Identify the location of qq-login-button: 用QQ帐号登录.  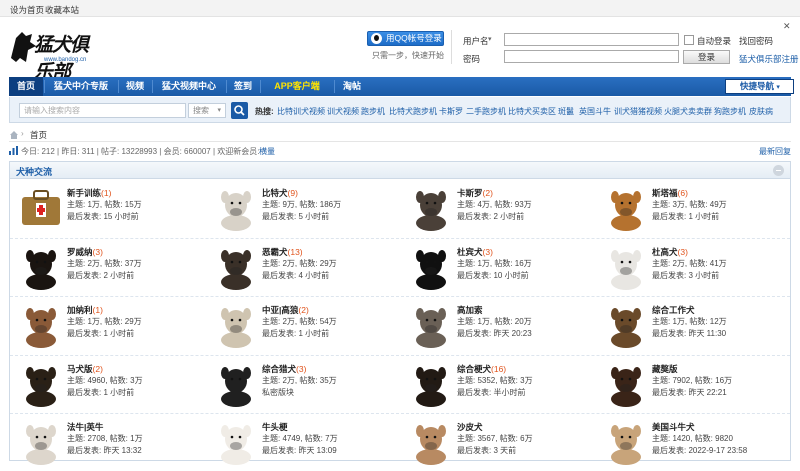
(405, 38).